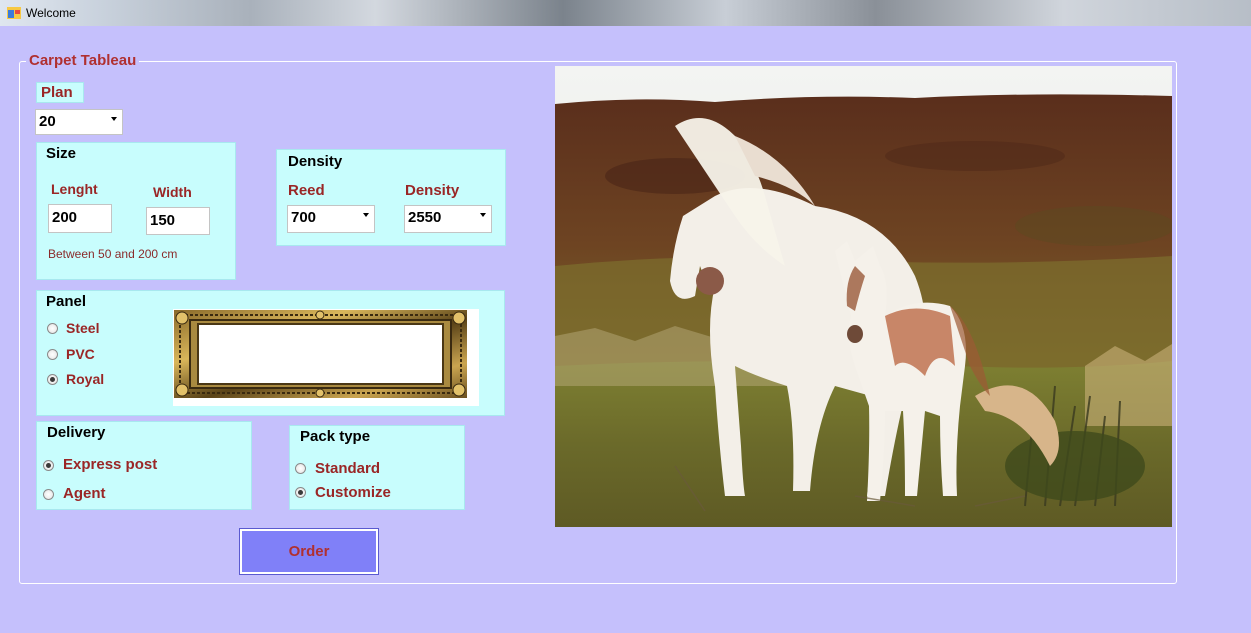 Image resolution: width=1251 pixels, height=633 pixels. What do you see at coordinates (79, 122) in the screenshot?
I see `plan-select: 20` at bounding box center [79, 122].